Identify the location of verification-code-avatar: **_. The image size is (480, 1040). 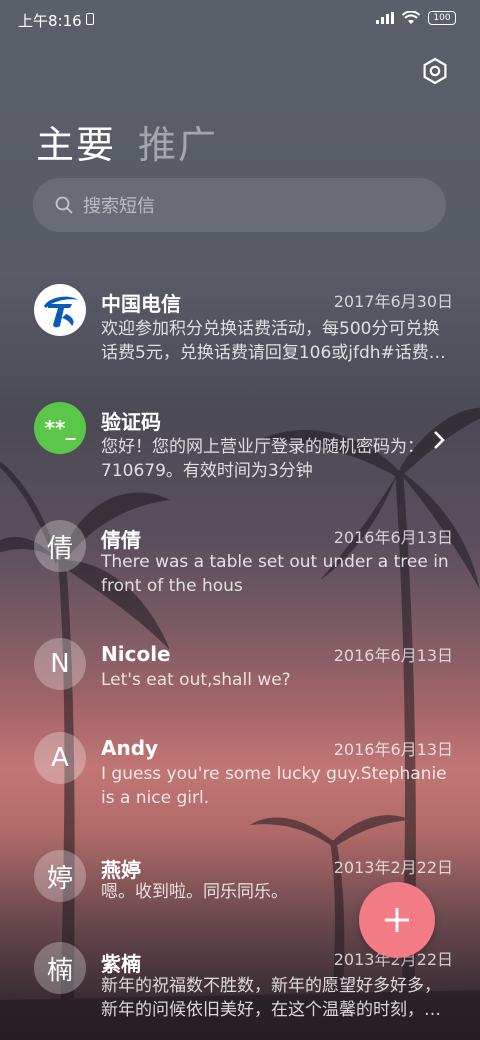
(60, 428).